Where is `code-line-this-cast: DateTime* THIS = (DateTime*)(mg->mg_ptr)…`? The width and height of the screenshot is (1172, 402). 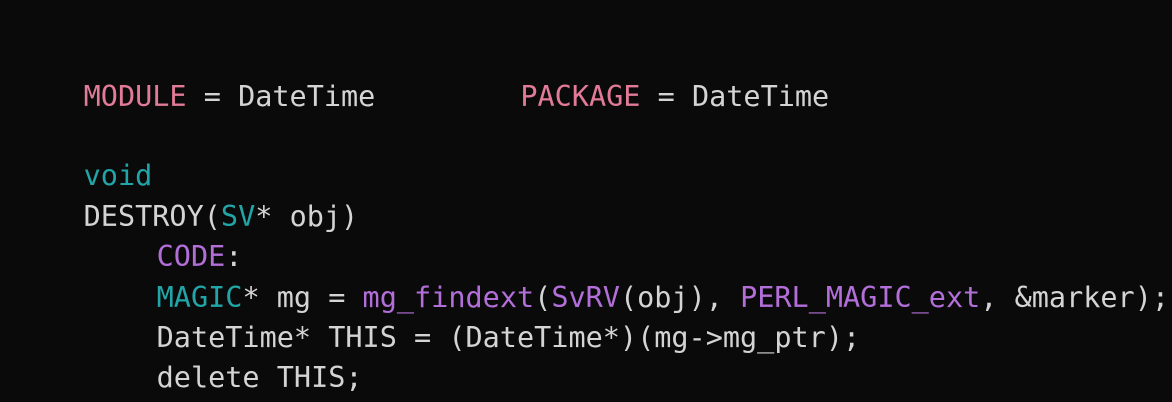 code-line-this-cast: DateTime* THIS = (DateTime*)(mg->mg_ptr)… is located at coordinates (438, 316).